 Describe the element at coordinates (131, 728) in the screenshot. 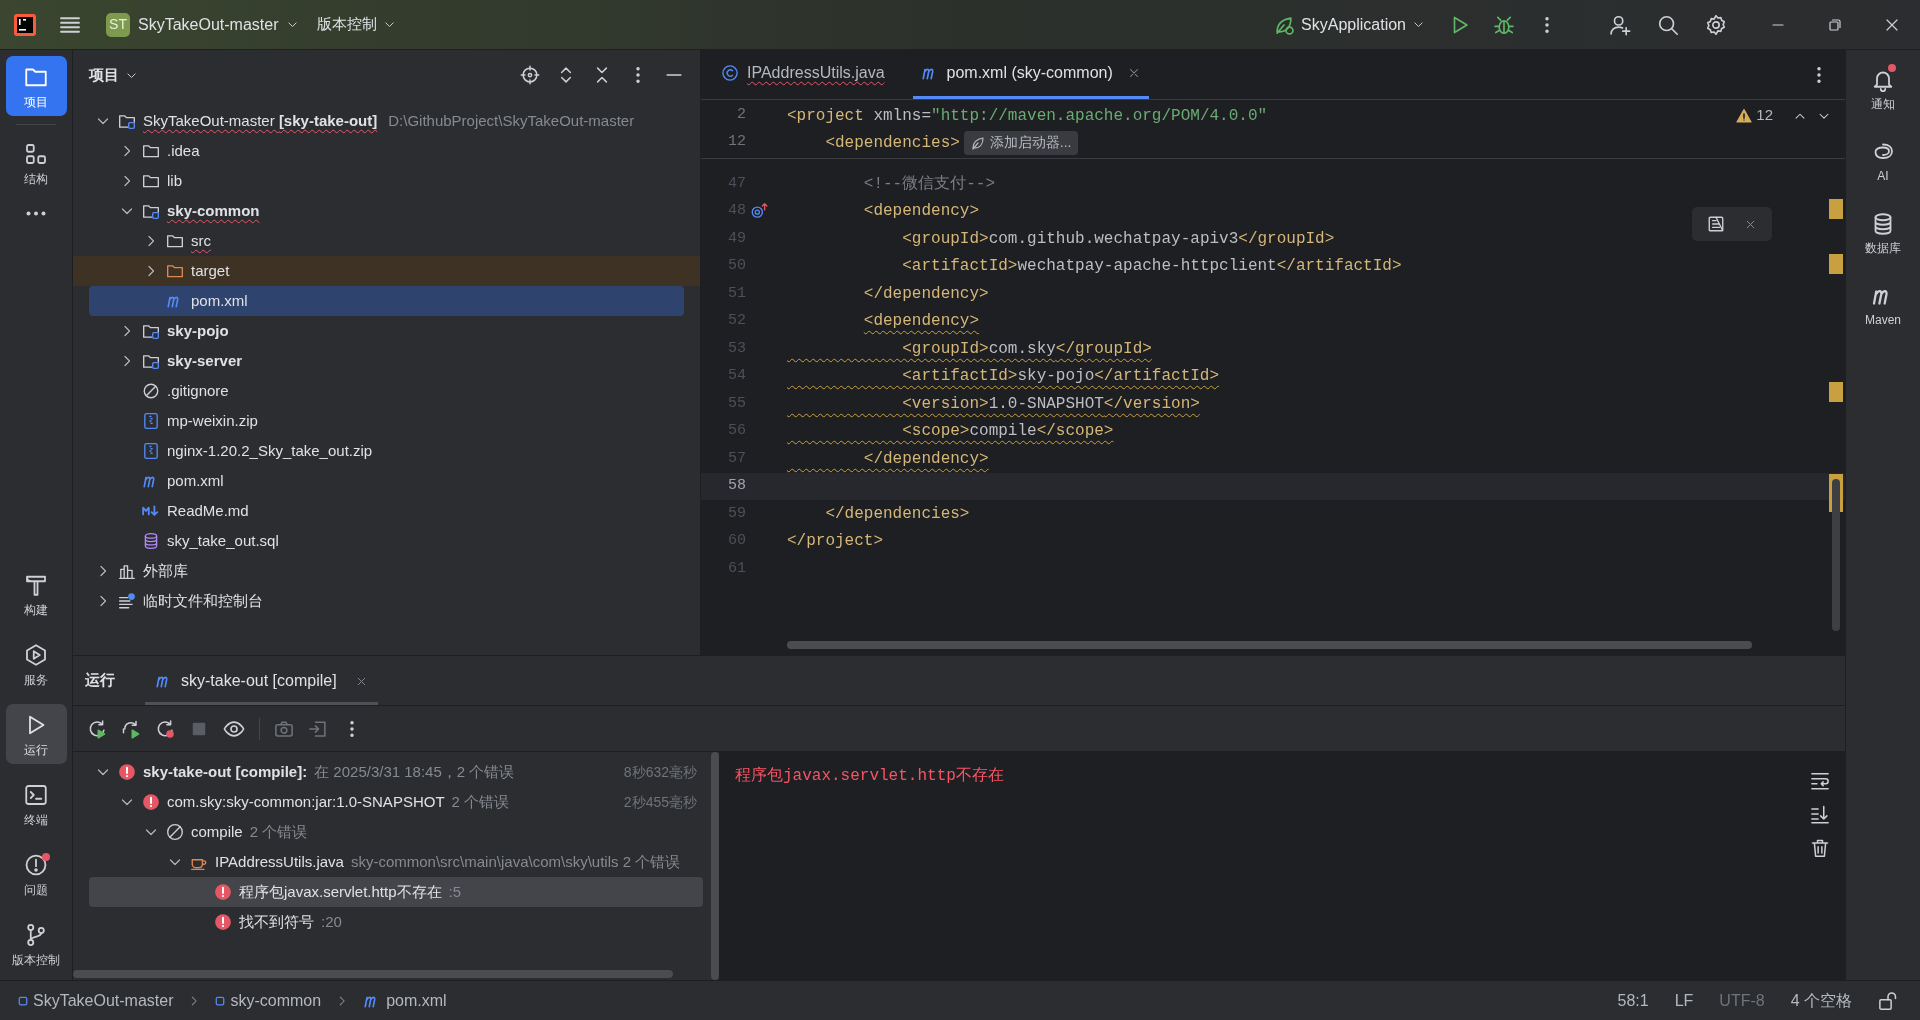

I see `rerun-changed-icon` at that location.